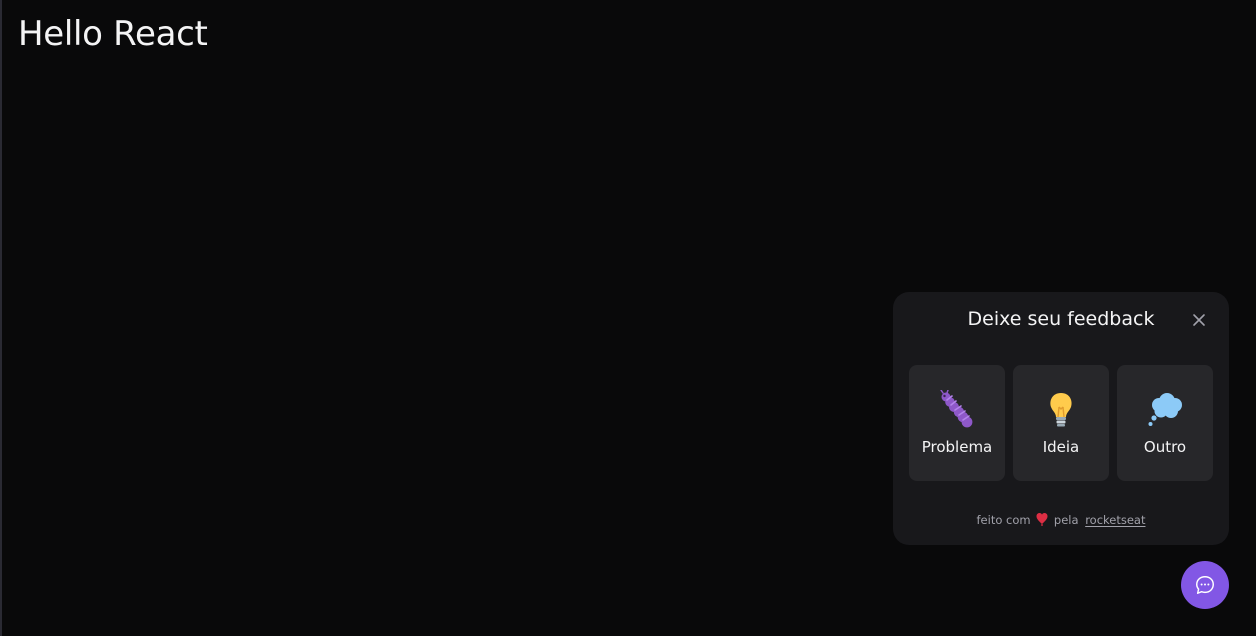 The height and width of the screenshot is (636, 1256). Describe the element at coordinates (1061, 410) in the screenshot. I see `lightbulb-icon` at that location.